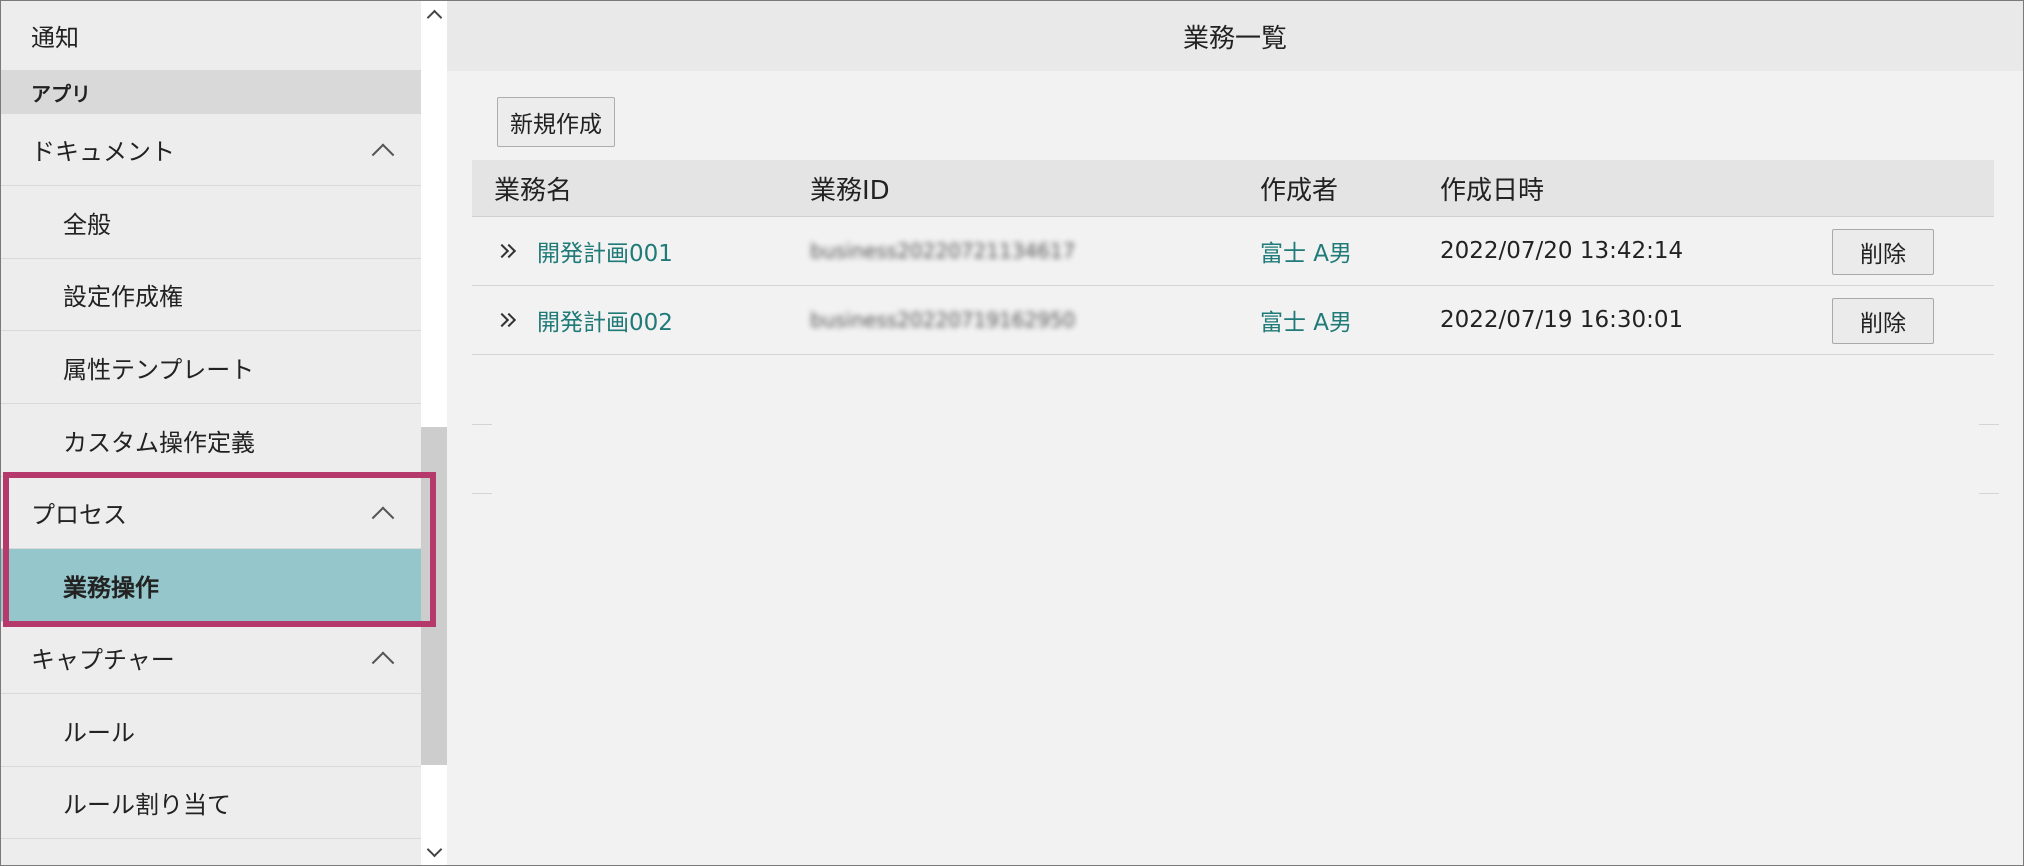 This screenshot has width=2024, height=866. I want to click on sidebar-item-label: 通知, so click(55, 38).